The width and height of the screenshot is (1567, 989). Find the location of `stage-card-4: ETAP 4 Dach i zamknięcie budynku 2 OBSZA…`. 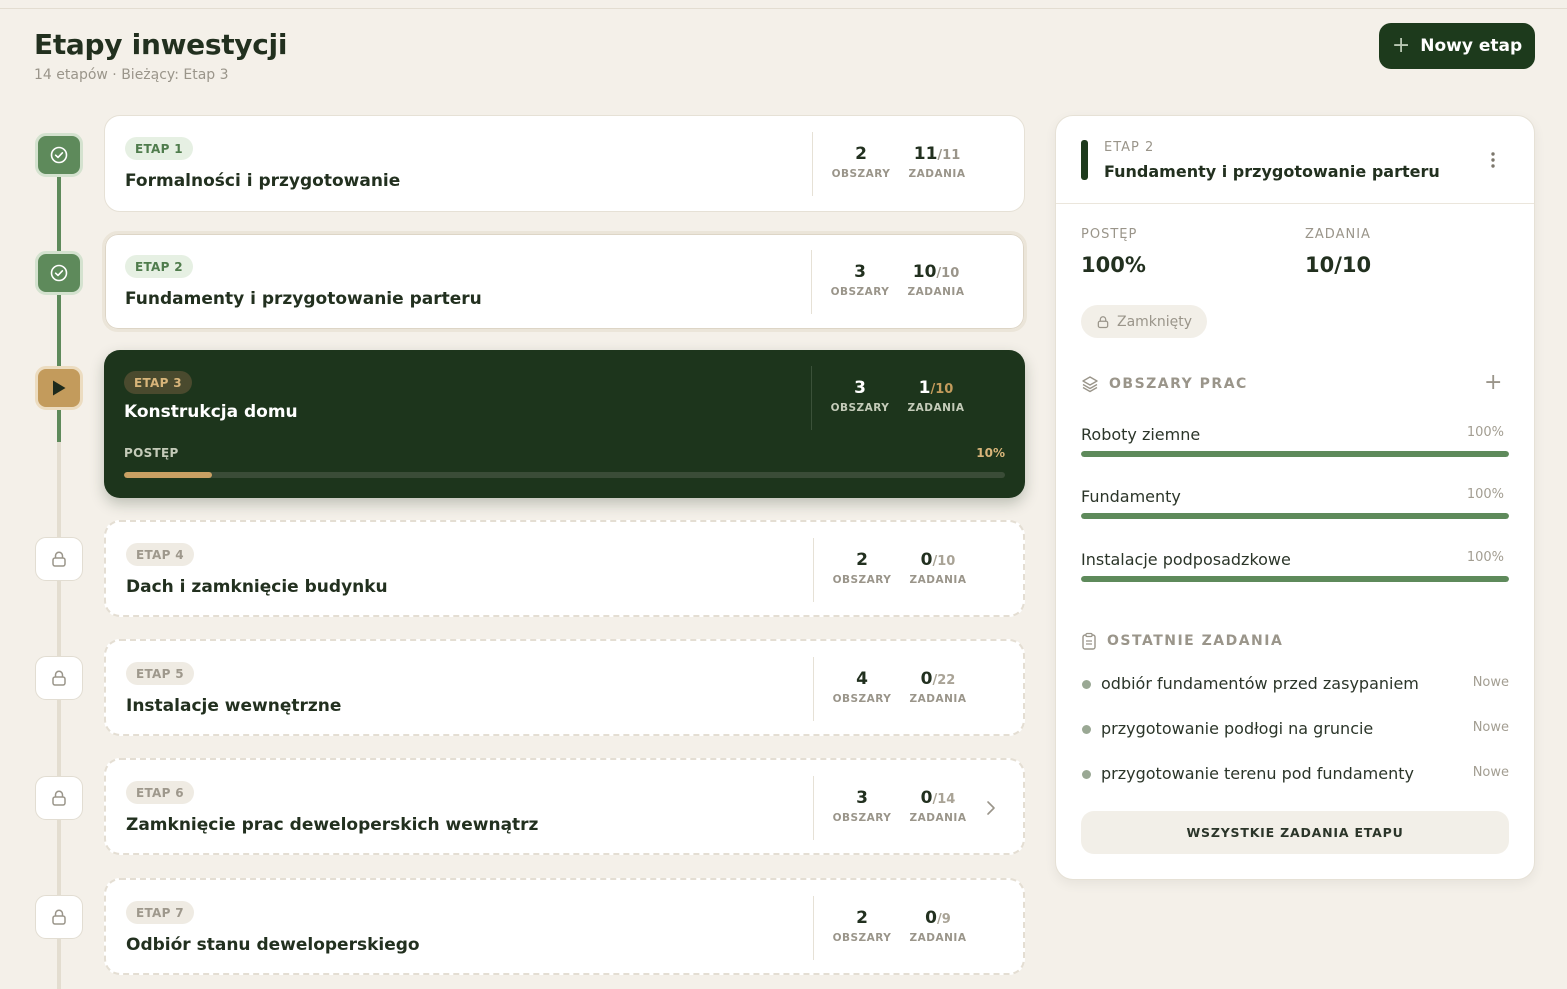

stage-card-4: ETAP 4 Dach i zamknięcie budynku 2 OBSZA… is located at coordinates (564, 568).